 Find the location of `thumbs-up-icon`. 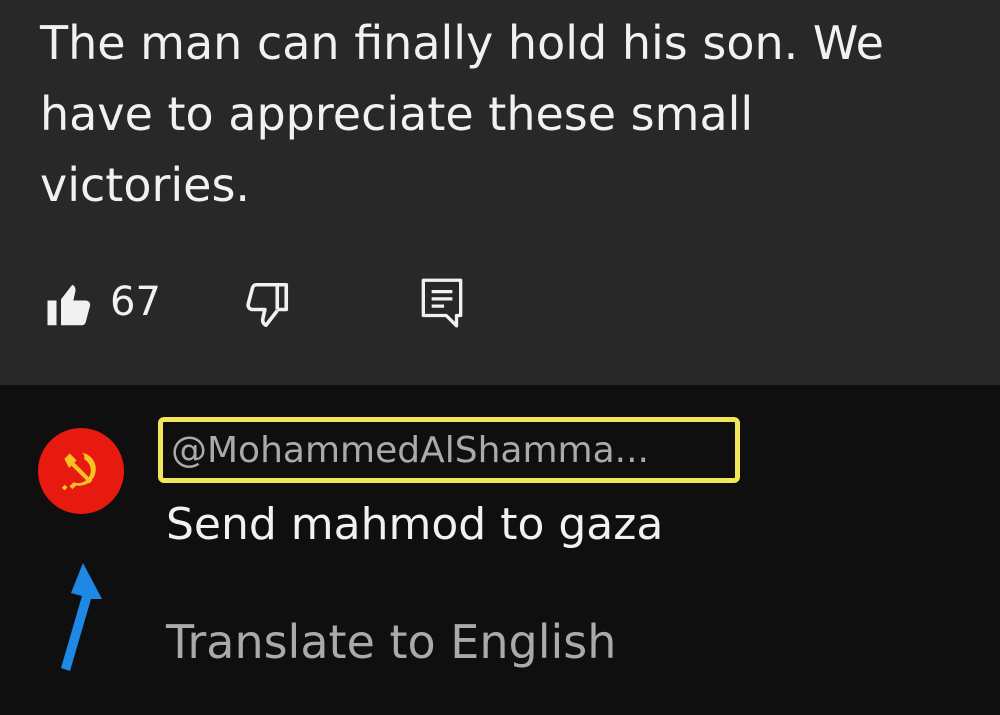

thumbs-up-icon is located at coordinates (69, 305).